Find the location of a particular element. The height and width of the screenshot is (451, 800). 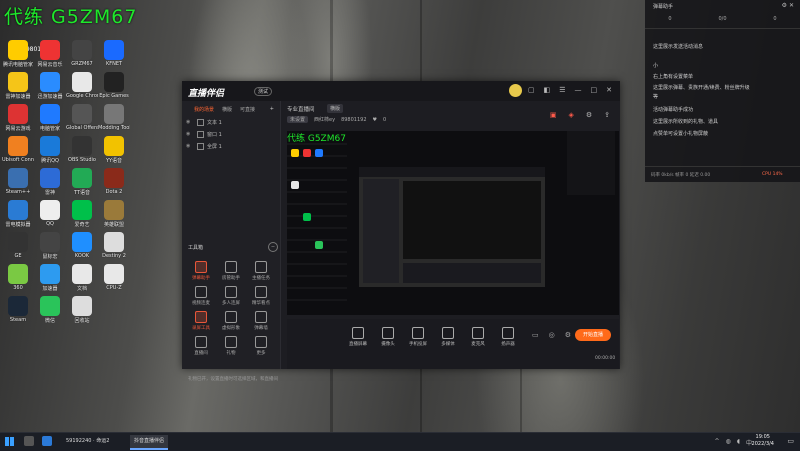

windows-start-icon is located at coordinates (9, 441).